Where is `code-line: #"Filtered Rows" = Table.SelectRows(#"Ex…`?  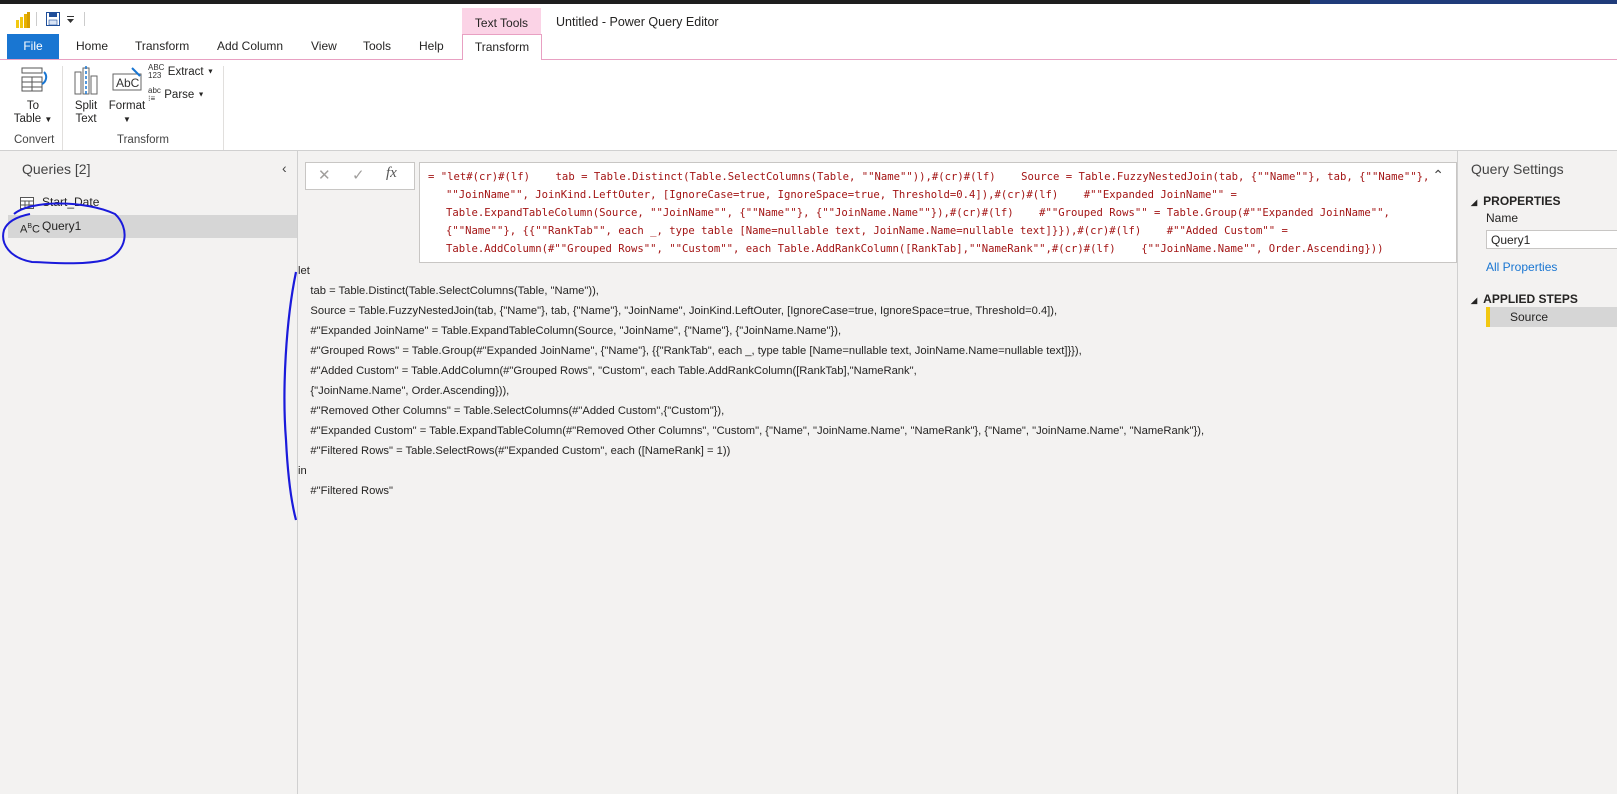 code-line: #"Filtered Rows" = Table.SelectRows(#"Ex… is located at coordinates (514, 451).